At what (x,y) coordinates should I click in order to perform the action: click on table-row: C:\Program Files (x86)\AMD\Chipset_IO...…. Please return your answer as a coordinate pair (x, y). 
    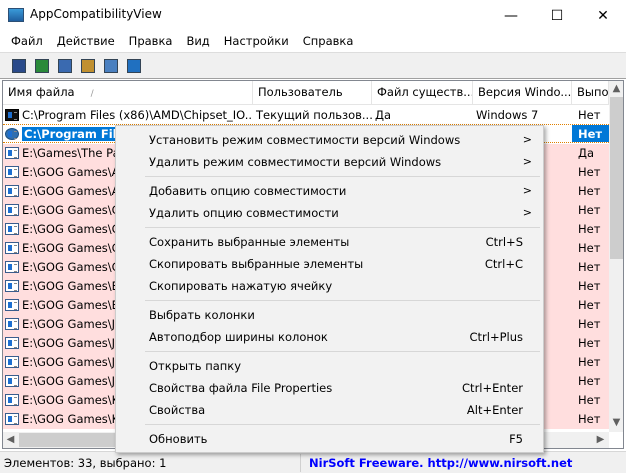
    Looking at the image, I should click on (306, 115).